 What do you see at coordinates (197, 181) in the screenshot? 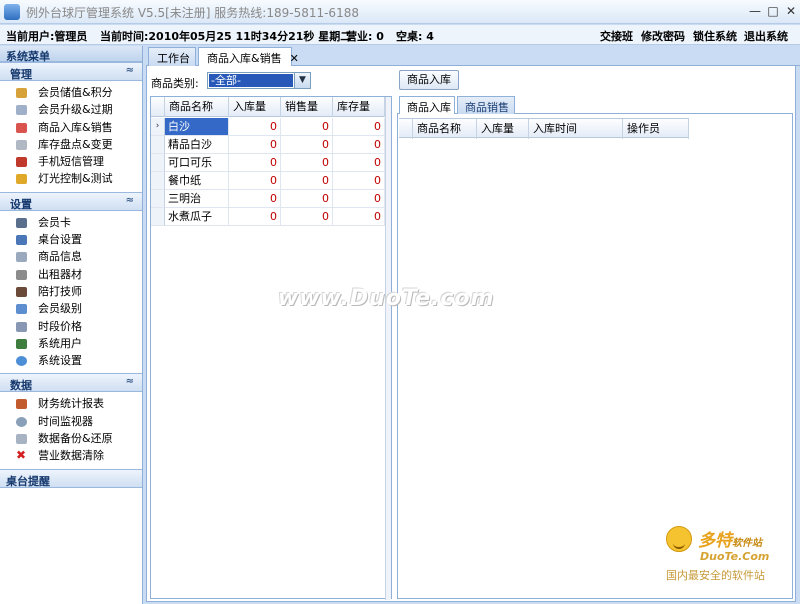
I see `goods-name-cell: 餐巾纸` at bounding box center [197, 181].